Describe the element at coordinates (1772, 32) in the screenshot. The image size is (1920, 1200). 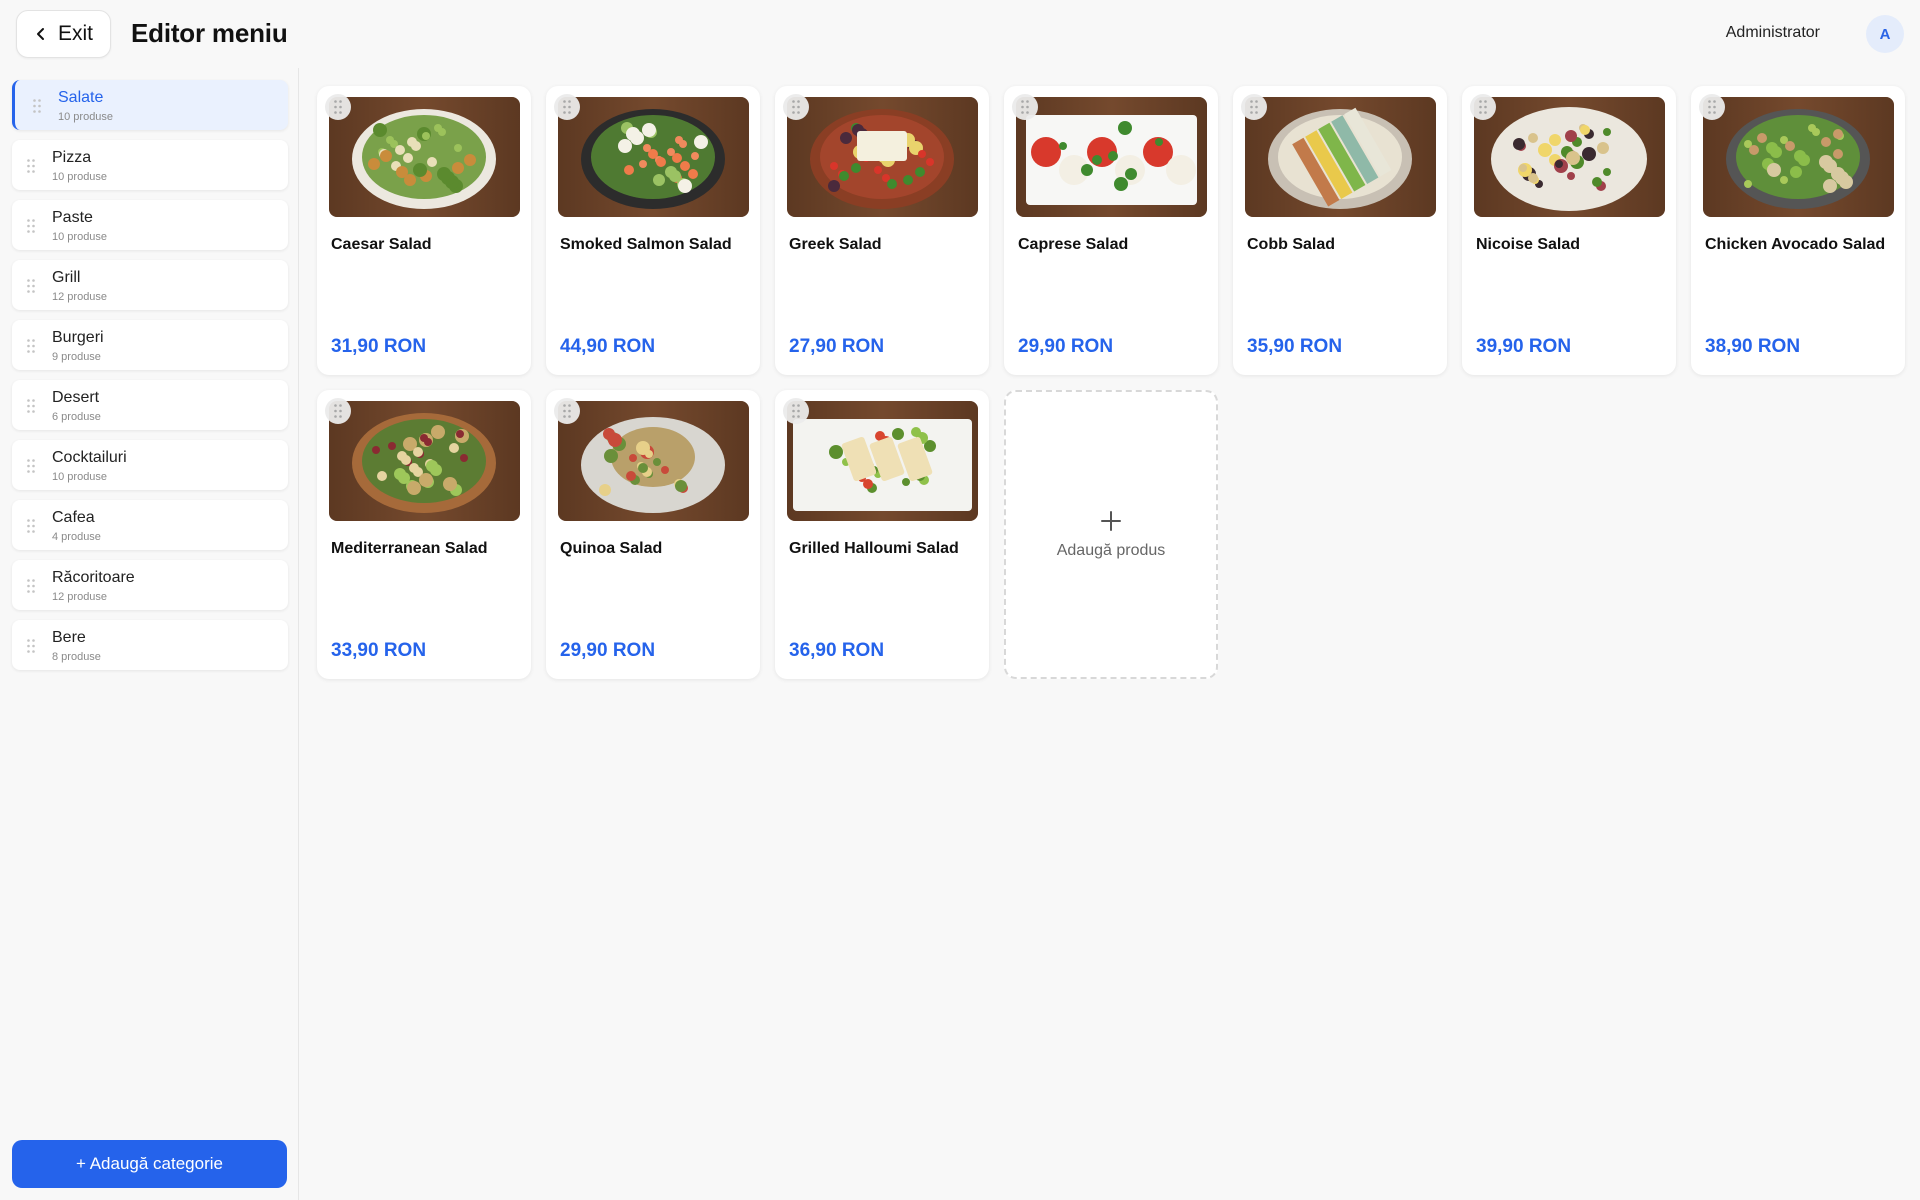
I see `user-name: Administrator` at that location.